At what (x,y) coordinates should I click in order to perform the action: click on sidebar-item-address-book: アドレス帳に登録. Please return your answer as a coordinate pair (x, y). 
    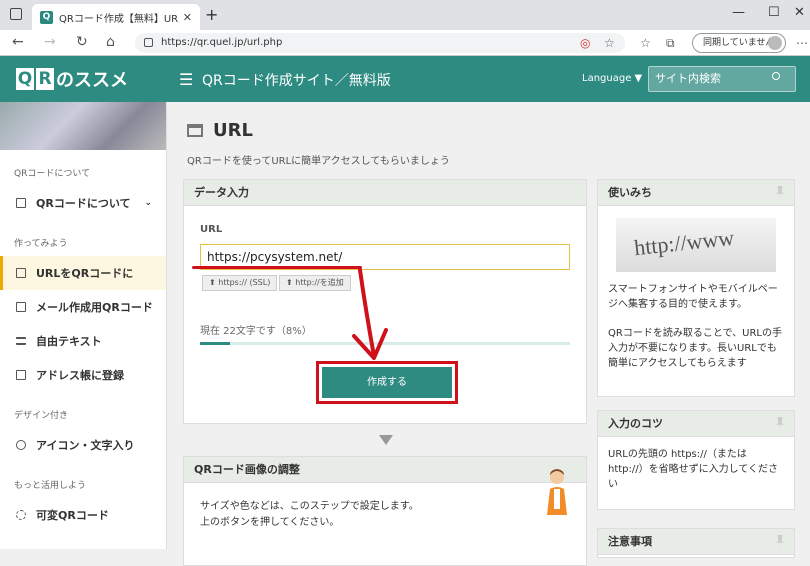
    Looking at the image, I should click on (83, 375).